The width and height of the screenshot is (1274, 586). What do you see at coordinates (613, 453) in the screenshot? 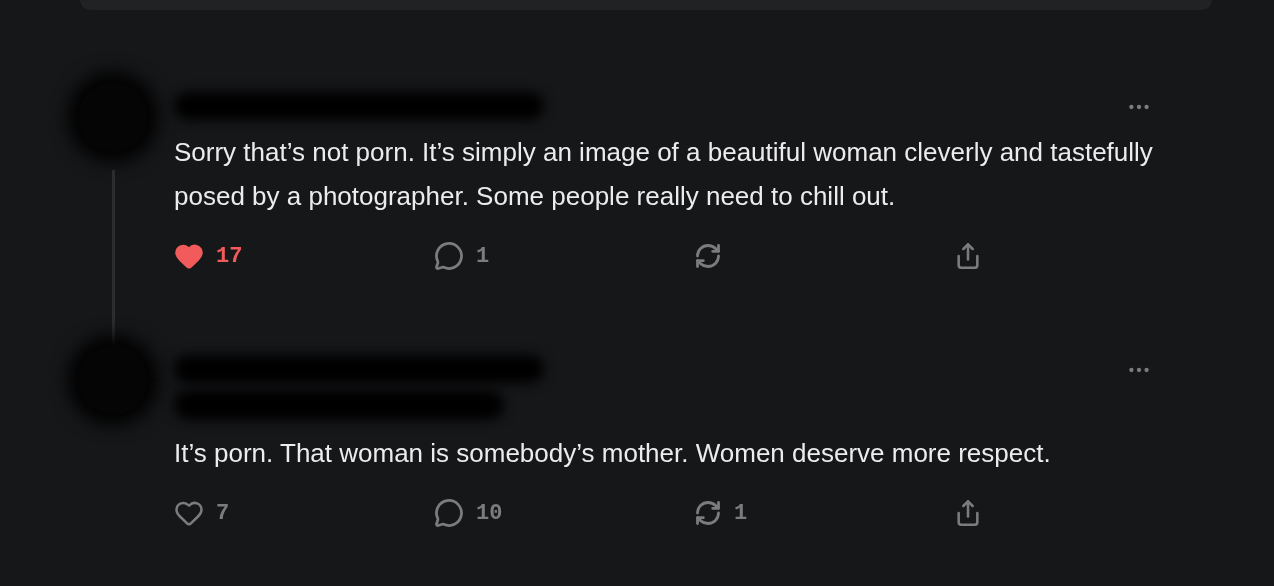
I see `comment-text: It’s porn. That woman is somebody’s mother. Women deserve more respect.` at bounding box center [613, 453].